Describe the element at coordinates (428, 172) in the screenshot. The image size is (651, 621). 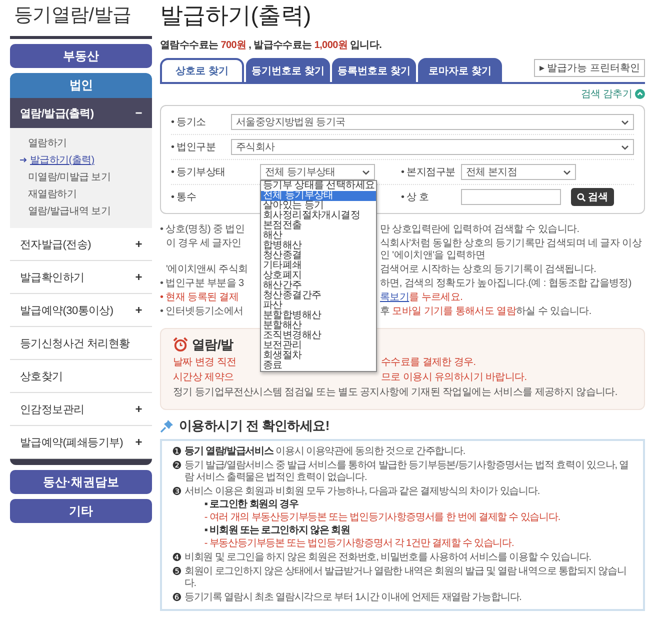
I see `field-label: • 본지점구분` at that location.